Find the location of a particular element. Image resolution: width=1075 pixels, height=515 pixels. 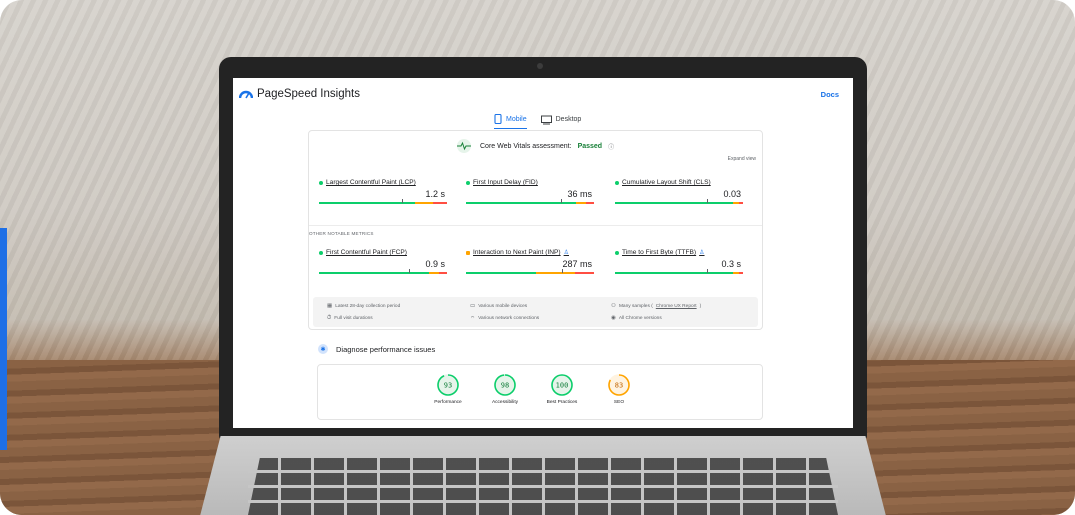

score-gauge: 100 is located at coordinates (562, 385).